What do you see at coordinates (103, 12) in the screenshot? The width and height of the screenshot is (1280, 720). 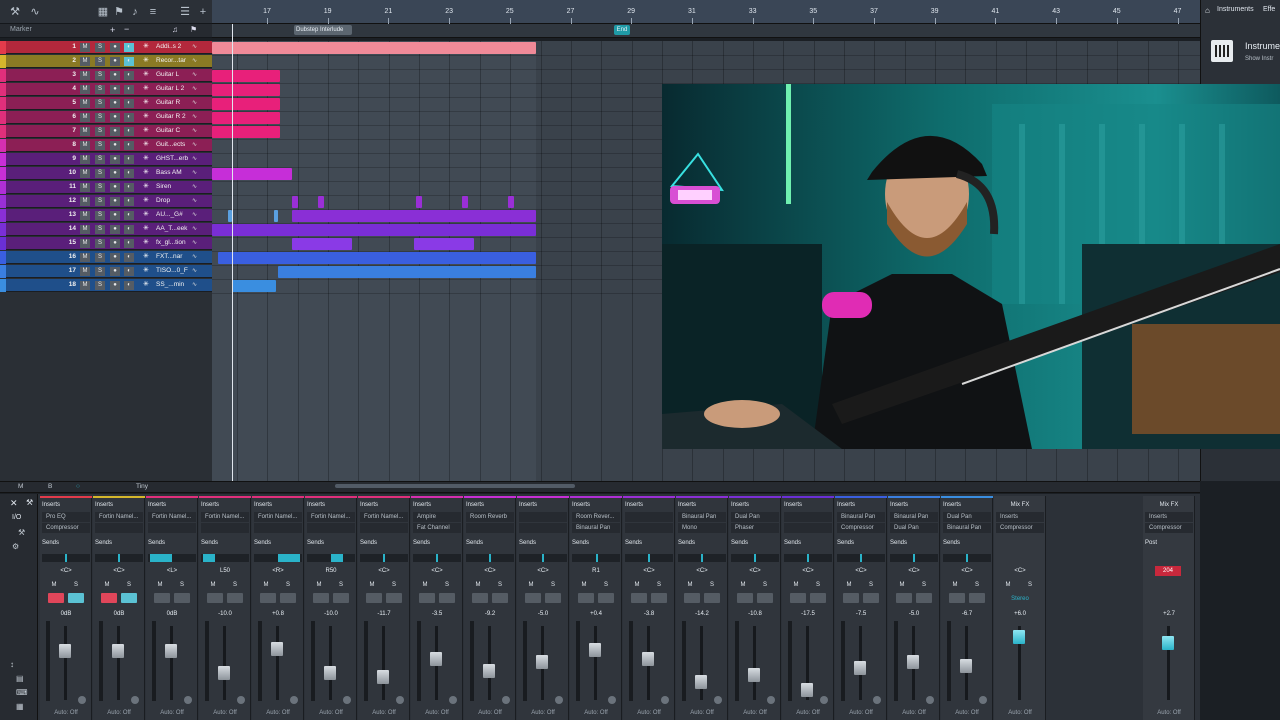 I see `grid-icon: ▦` at bounding box center [103, 12].